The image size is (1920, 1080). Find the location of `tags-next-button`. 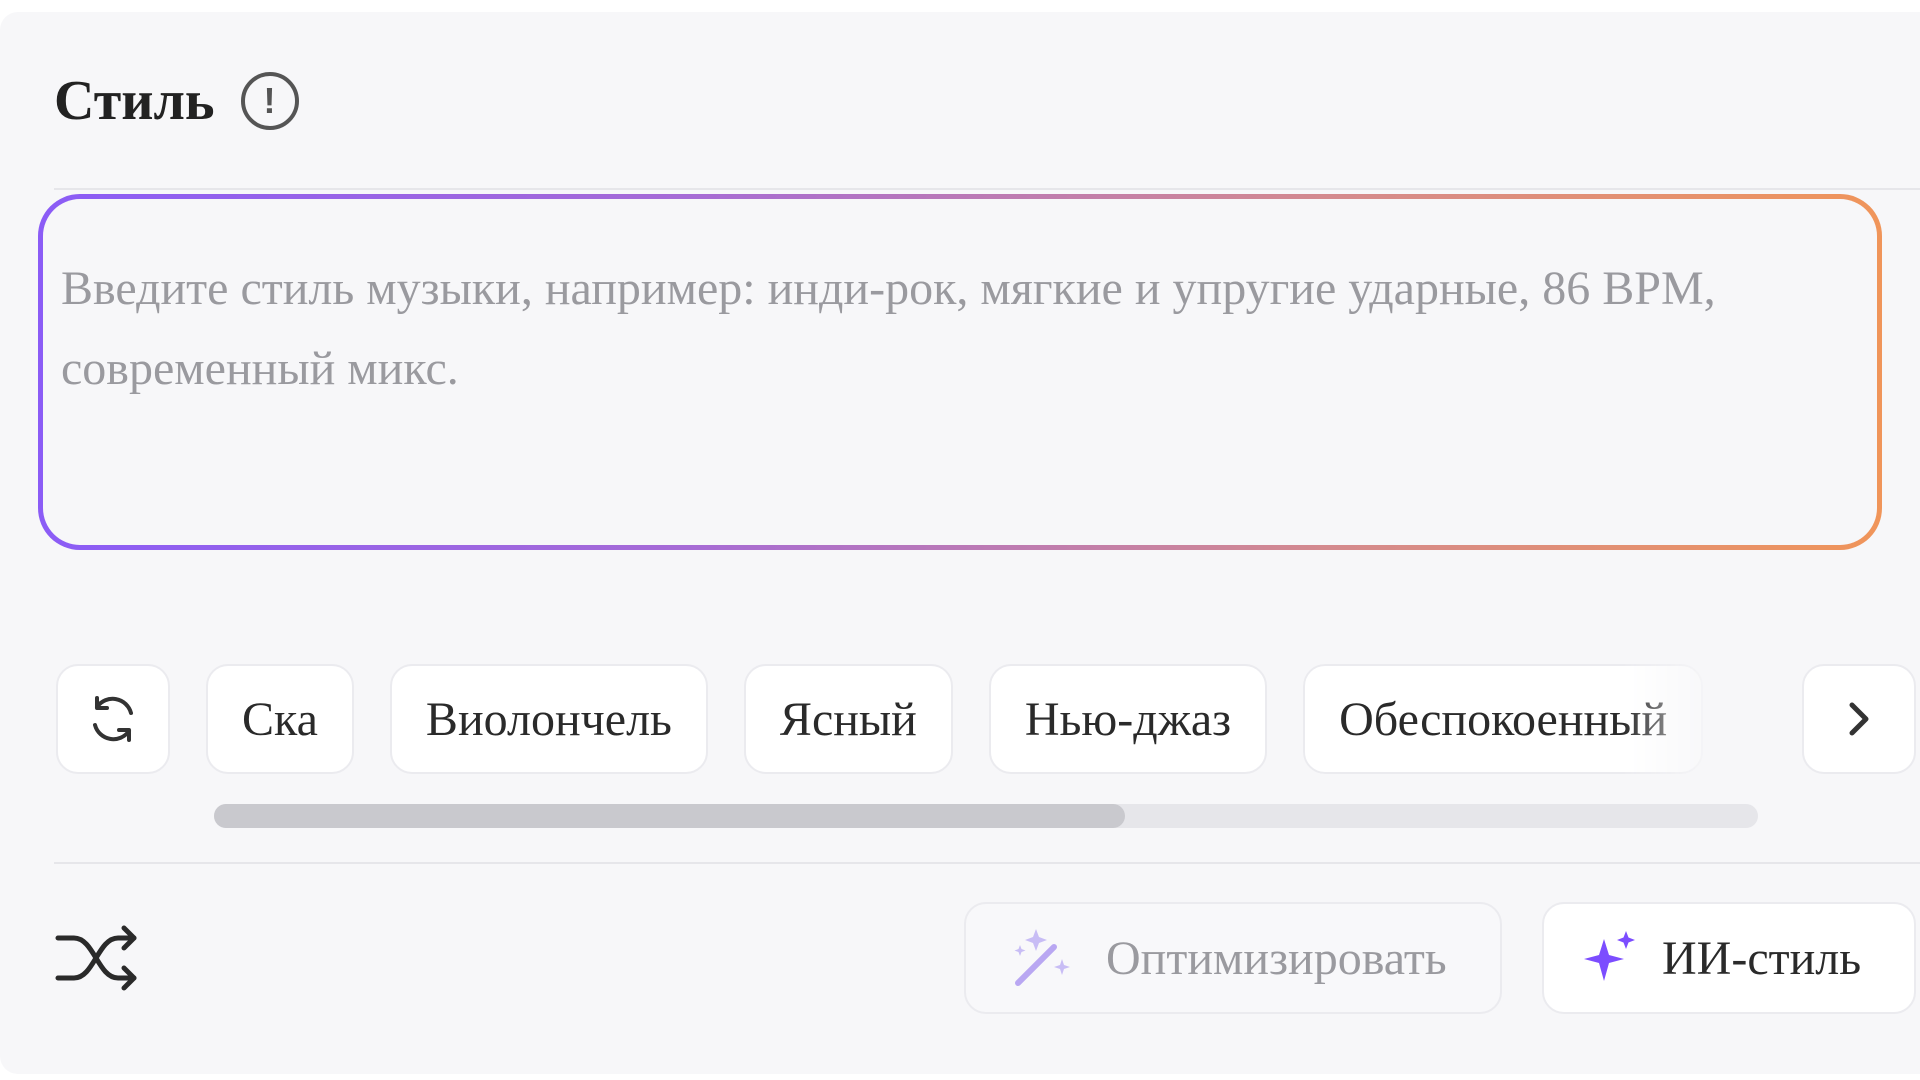

tags-next-button is located at coordinates (1859, 719).